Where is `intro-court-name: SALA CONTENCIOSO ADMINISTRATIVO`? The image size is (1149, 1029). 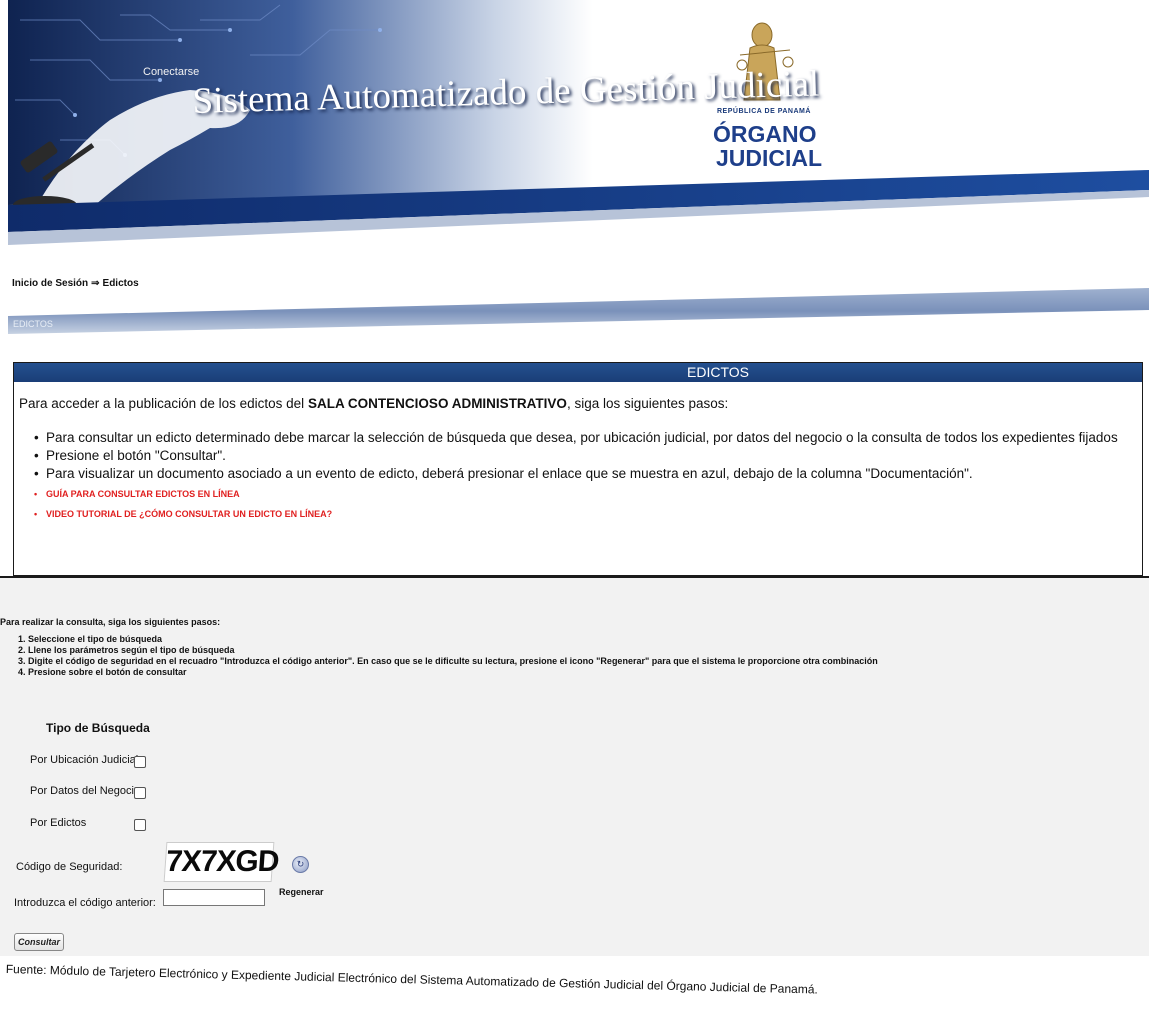
intro-court-name: SALA CONTENCIOSO ADMINISTRATIVO is located at coordinates (437, 403).